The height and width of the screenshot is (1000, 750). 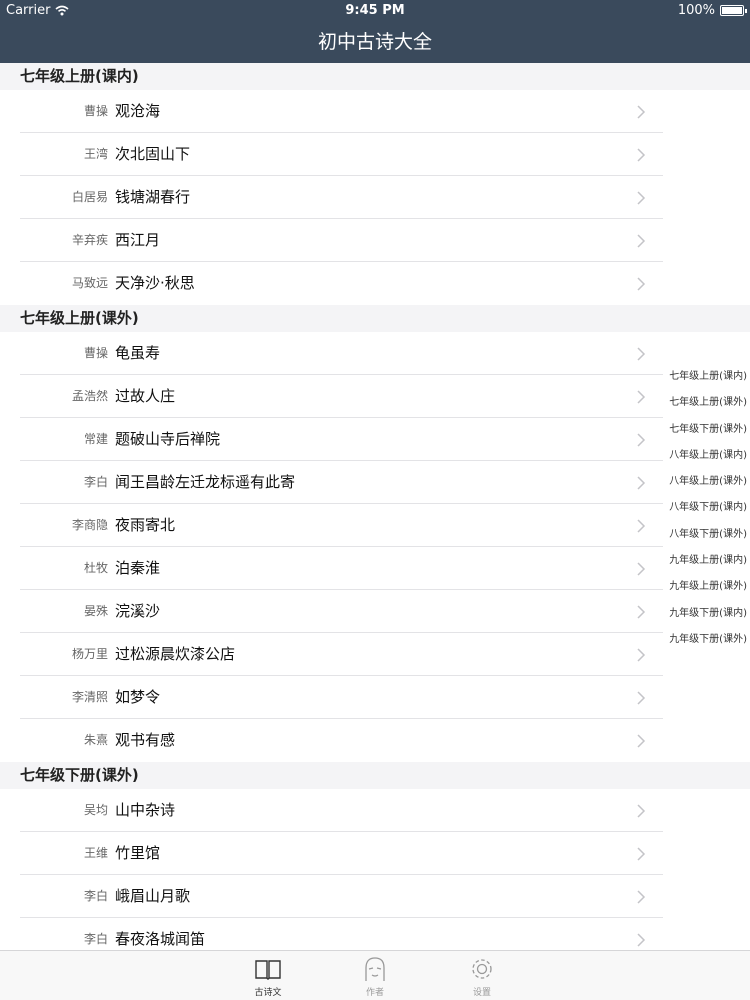 I want to click on poem-row: 李白 春夜洛城闻笛, so click(x=375, y=934).